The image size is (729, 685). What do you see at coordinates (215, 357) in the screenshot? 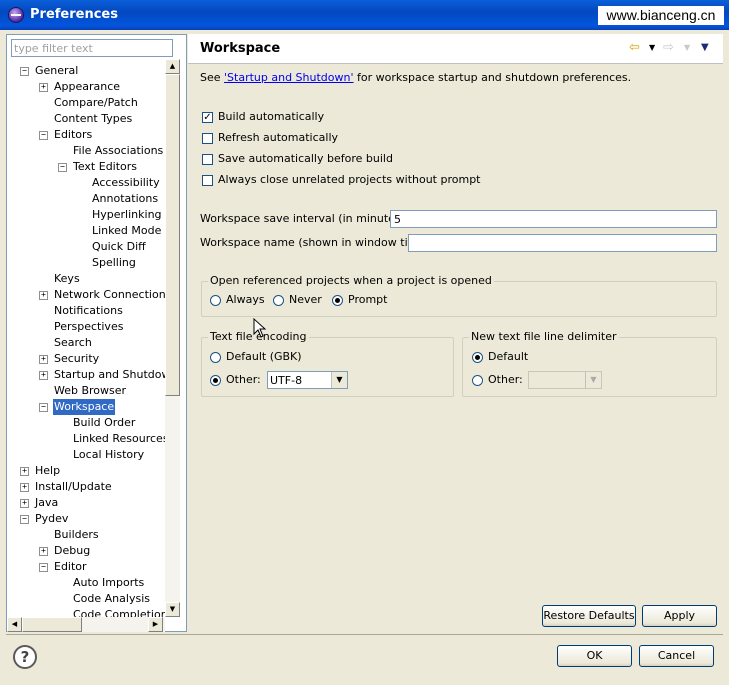
I see `encoding-default-radio` at bounding box center [215, 357].